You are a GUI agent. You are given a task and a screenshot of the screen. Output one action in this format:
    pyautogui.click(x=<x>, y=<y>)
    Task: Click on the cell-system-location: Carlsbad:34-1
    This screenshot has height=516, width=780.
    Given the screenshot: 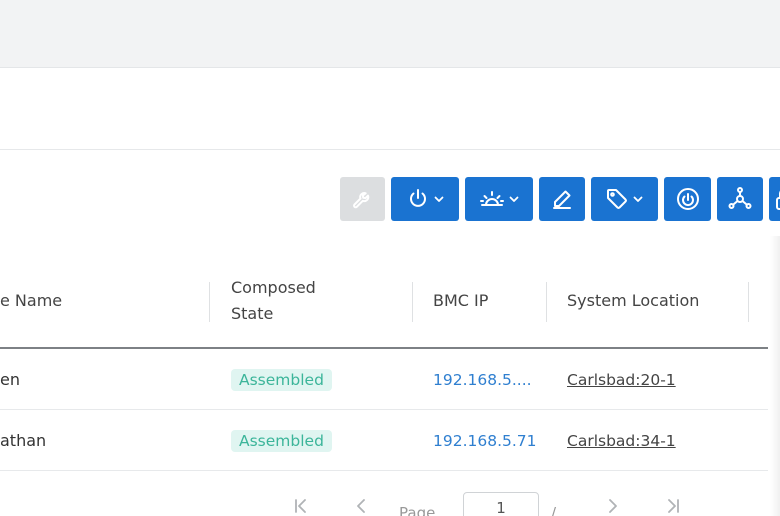 What is the action you would take?
    pyautogui.click(x=621, y=440)
    